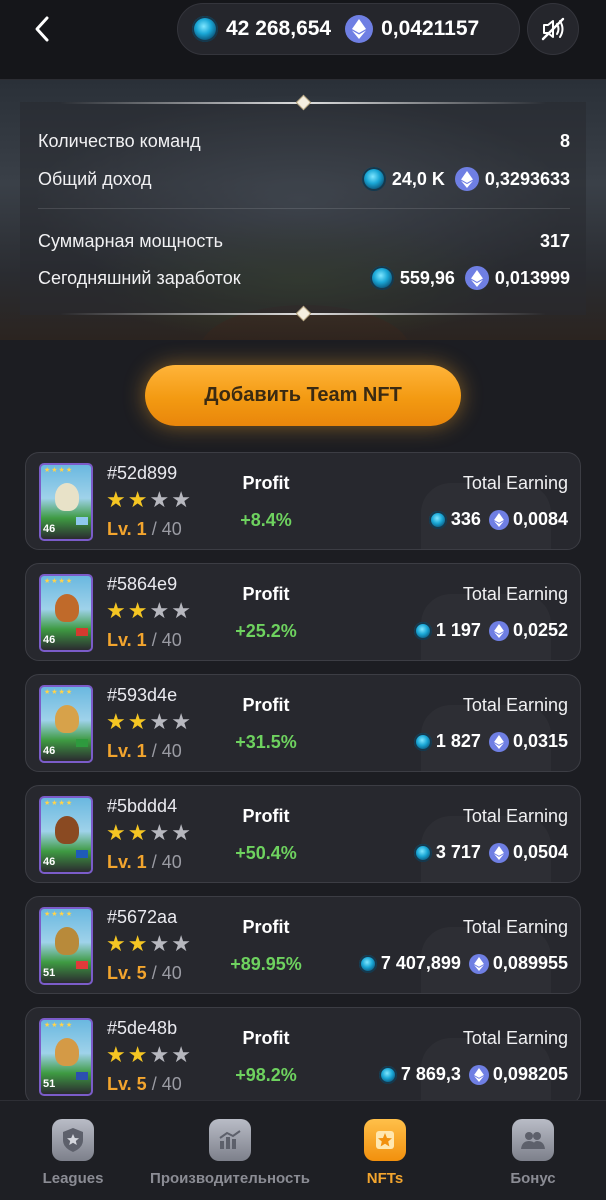 The height and width of the screenshot is (1200, 606). What do you see at coordinates (304, 140) in the screenshot?
I see `stat-teams: Количество команд 8` at bounding box center [304, 140].